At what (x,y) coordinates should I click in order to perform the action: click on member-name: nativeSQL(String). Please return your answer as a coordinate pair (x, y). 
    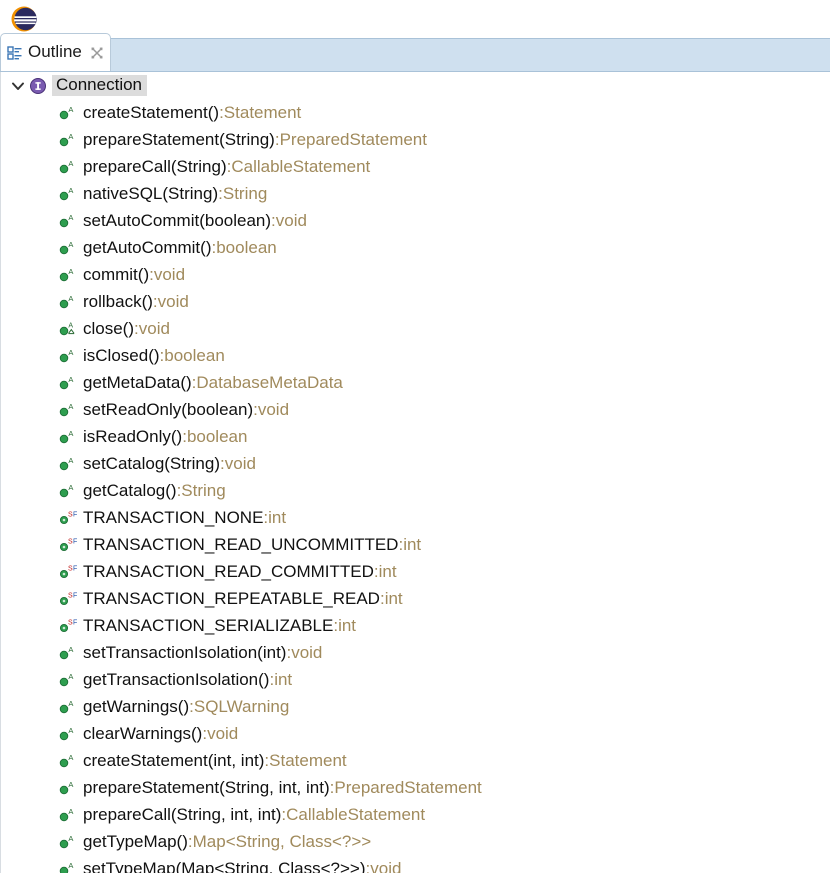
    Looking at the image, I should click on (150, 194).